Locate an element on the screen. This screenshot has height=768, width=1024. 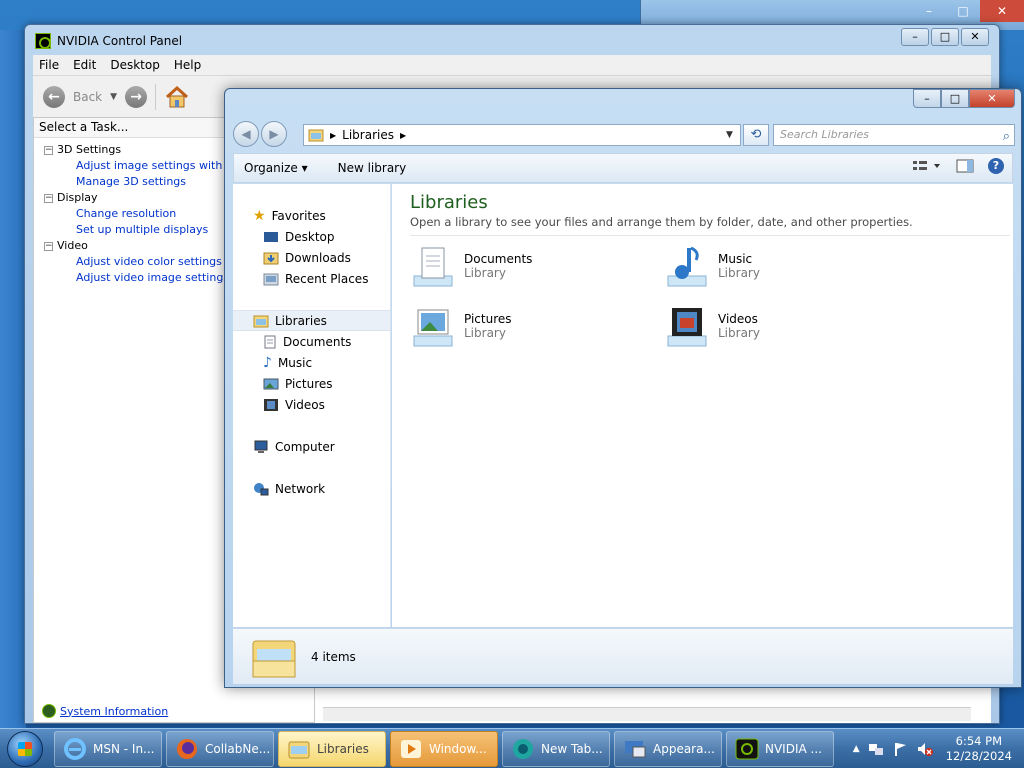
firefox-icon is located at coordinates (187, 748).